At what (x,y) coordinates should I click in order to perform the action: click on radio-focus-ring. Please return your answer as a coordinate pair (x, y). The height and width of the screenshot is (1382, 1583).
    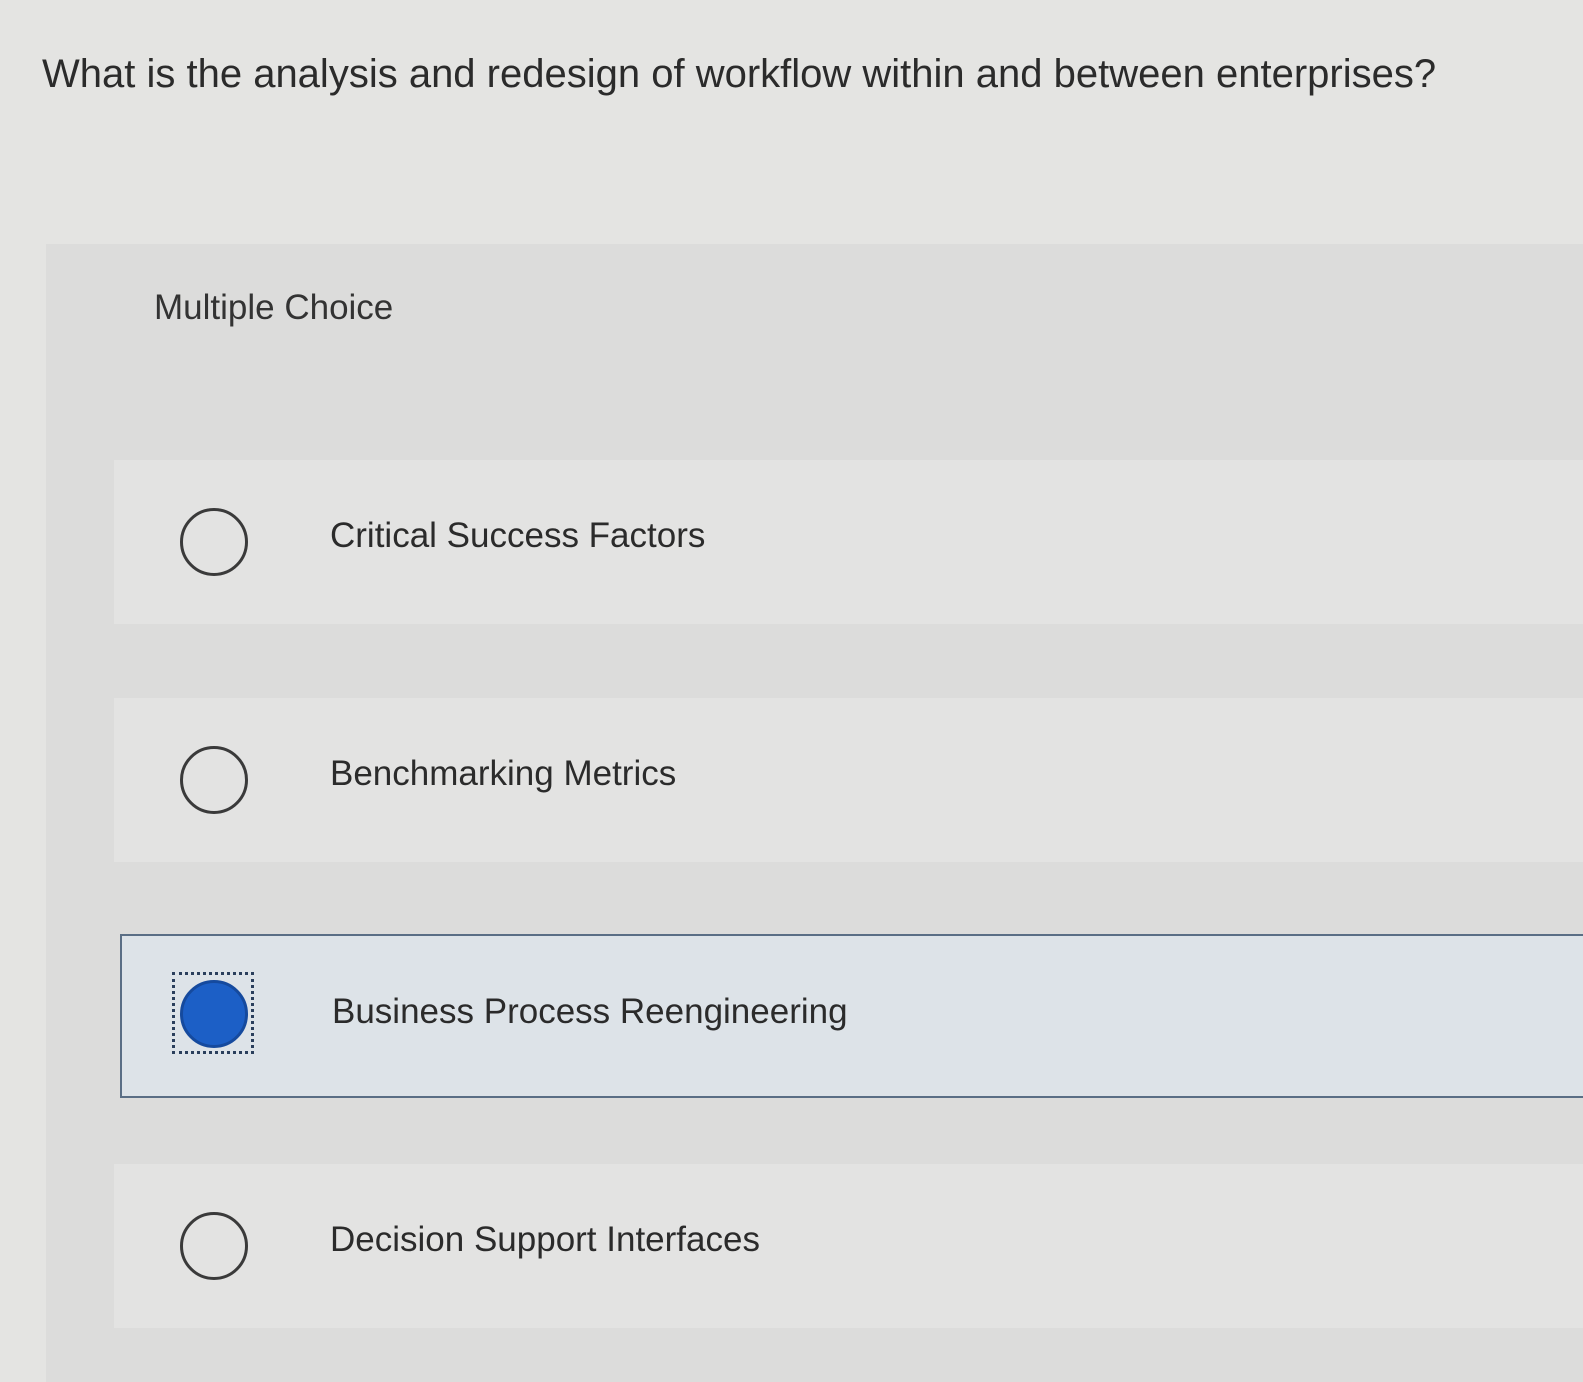
    Looking at the image, I should click on (213, 1013).